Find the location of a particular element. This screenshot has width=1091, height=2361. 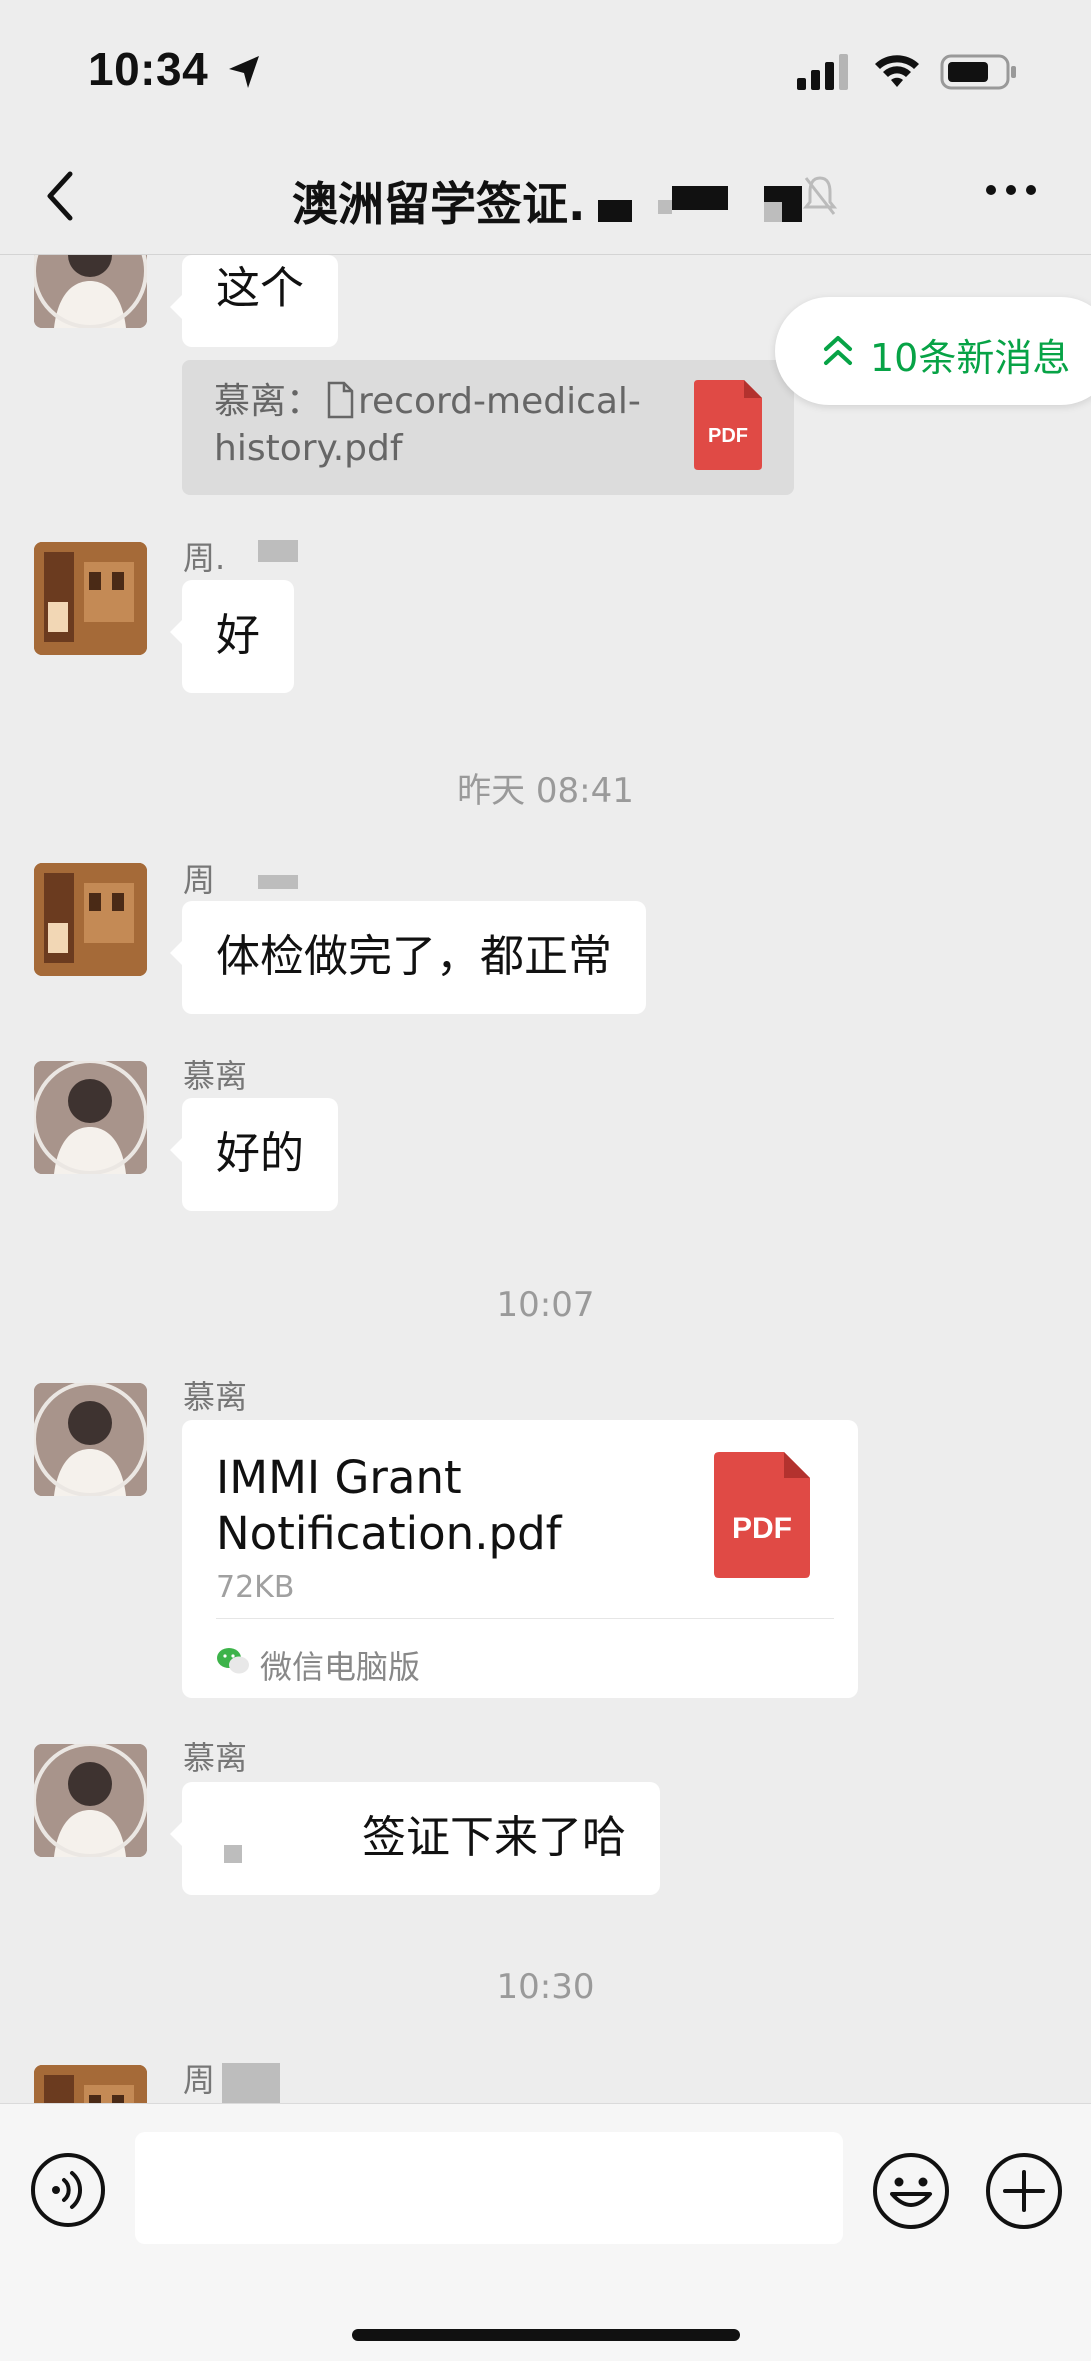

quoted-file-name-line1: record-medical- is located at coordinates (499, 401).